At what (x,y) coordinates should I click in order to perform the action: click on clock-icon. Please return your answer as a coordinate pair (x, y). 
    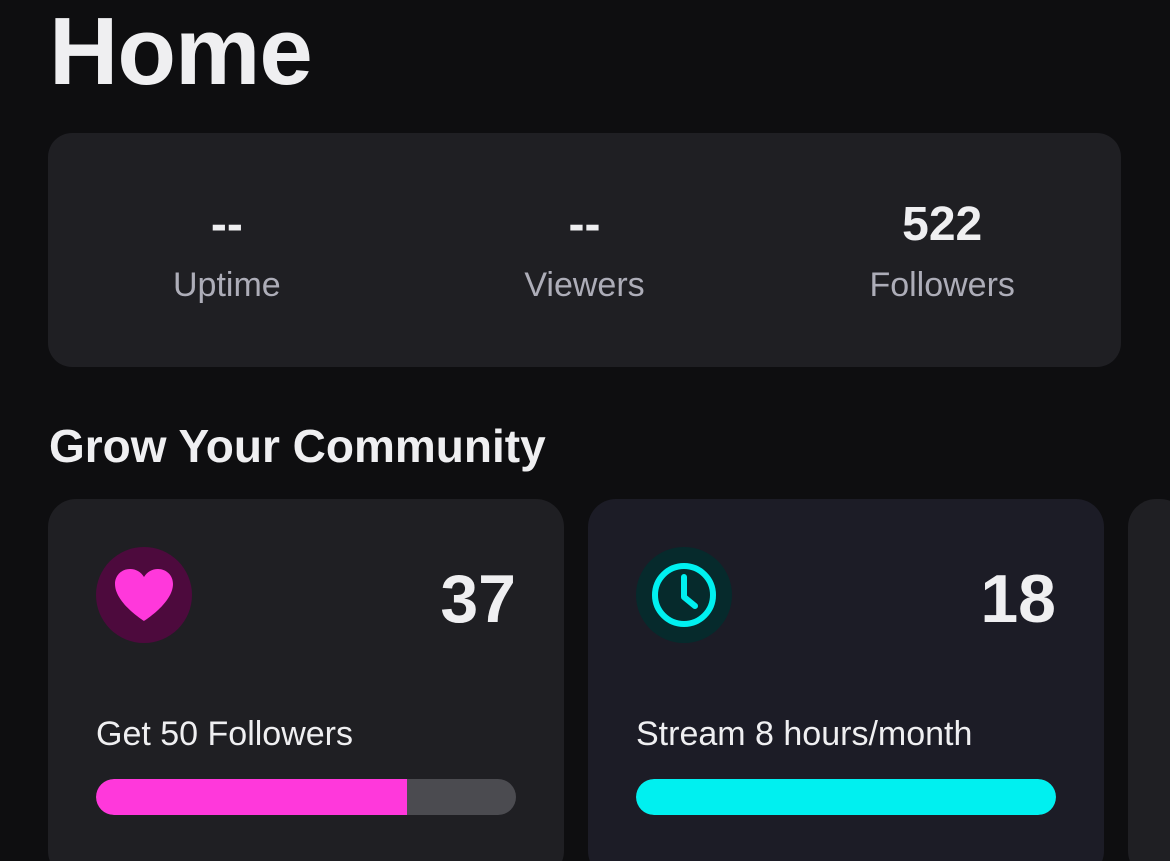
    Looking at the image, I should click on (684, 595).